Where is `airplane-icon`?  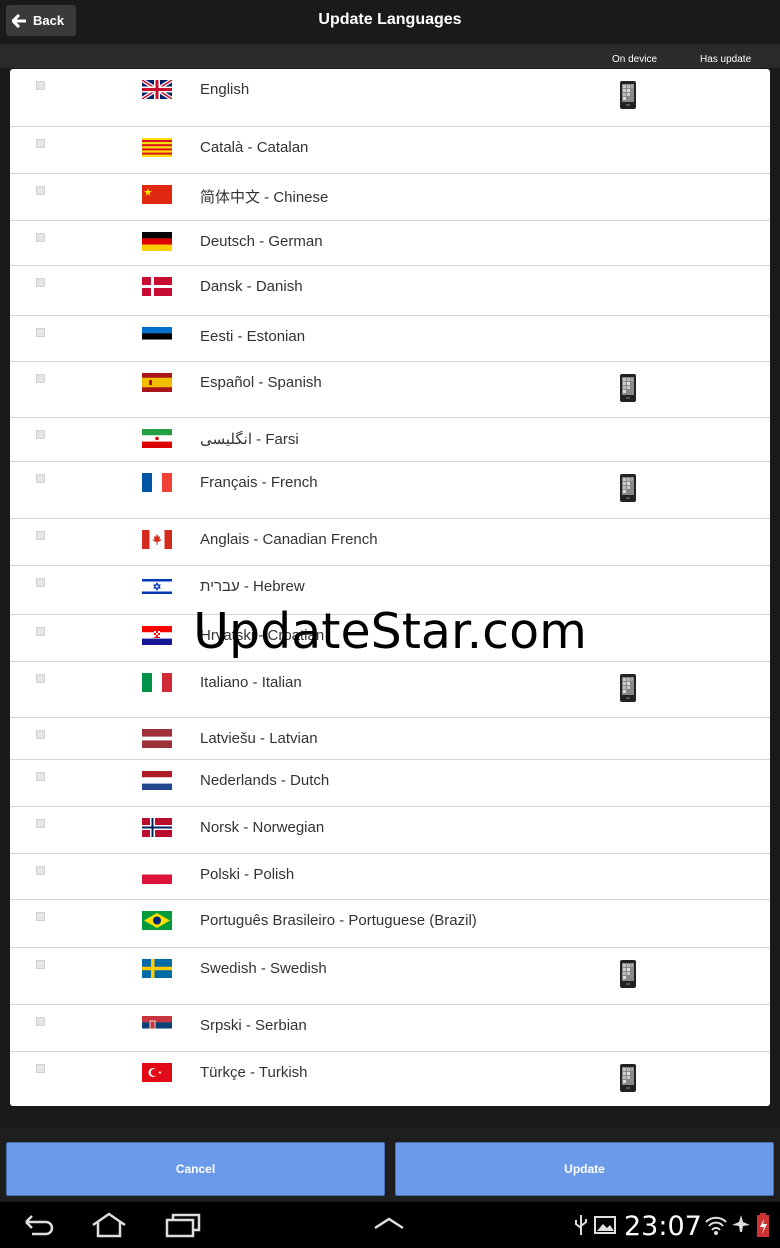 airplane-icon is located at coordinates (741, 1223).